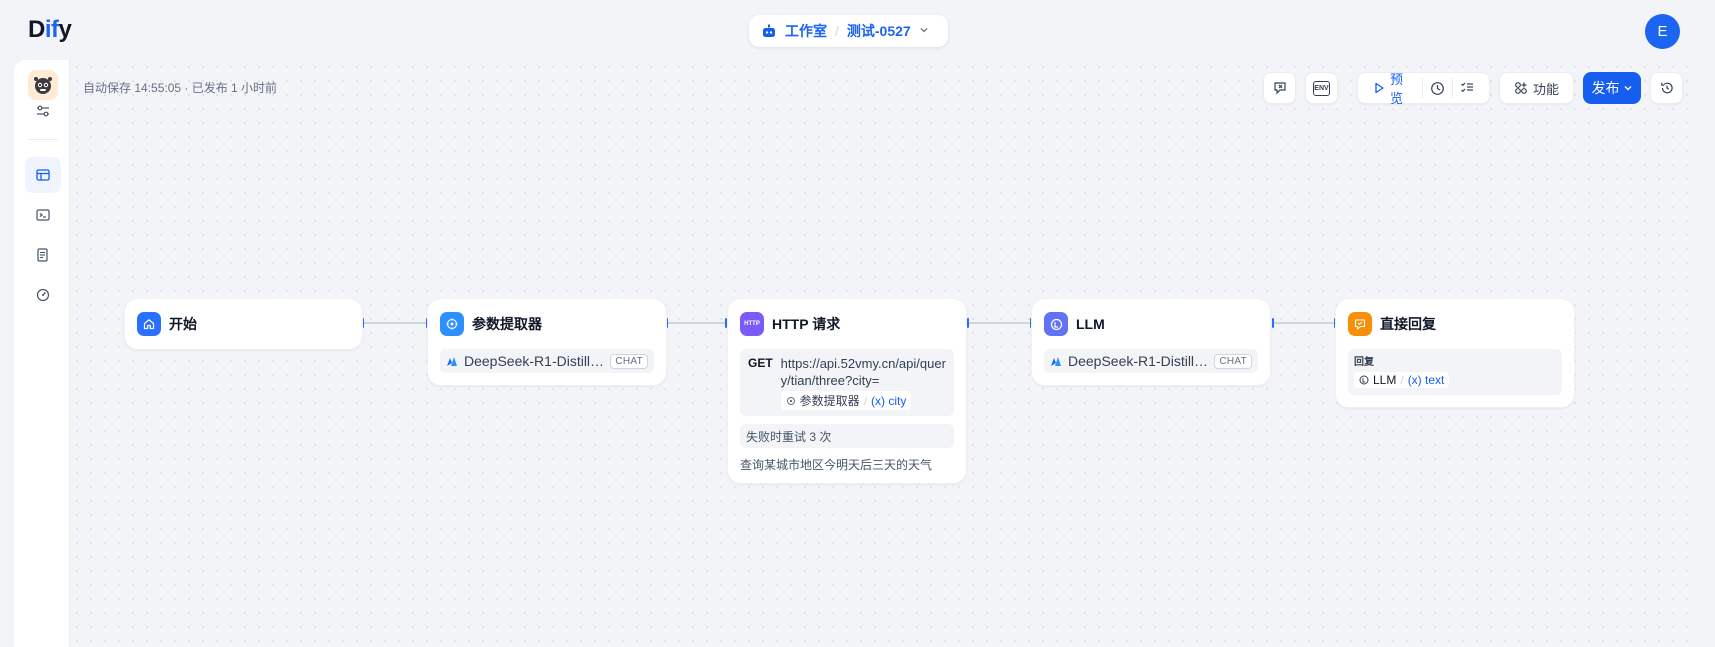 The height and width of the screenshot is (647, 1715). What do you see at coordinates (1426, 380) in the screenshot?
I see `variable-name: (x) text` at bounding box center [1426, 380].